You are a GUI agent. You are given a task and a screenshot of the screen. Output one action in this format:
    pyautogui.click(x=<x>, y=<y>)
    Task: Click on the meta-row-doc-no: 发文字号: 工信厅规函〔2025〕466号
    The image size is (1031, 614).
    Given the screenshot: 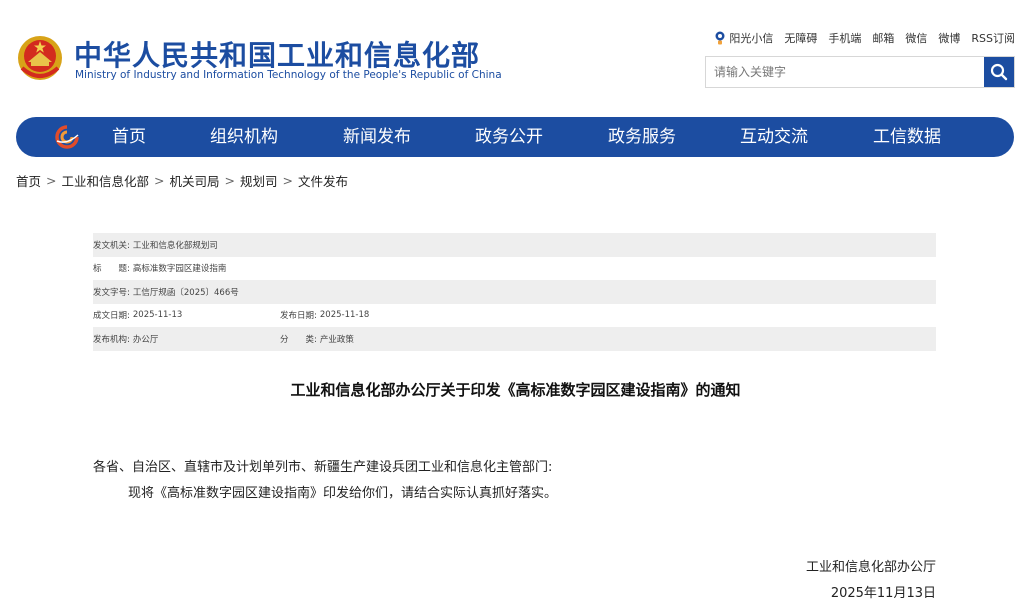 What is the action you would take?
    pyautogui.click(x=514, y=292)
    